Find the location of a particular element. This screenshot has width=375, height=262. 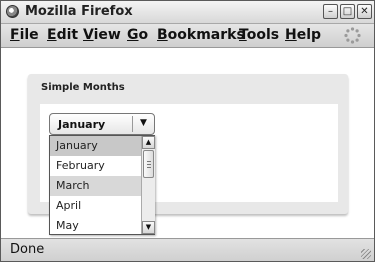

dropdown-scrollbar: ▲ ▼ is located at coordinates (148, 185).